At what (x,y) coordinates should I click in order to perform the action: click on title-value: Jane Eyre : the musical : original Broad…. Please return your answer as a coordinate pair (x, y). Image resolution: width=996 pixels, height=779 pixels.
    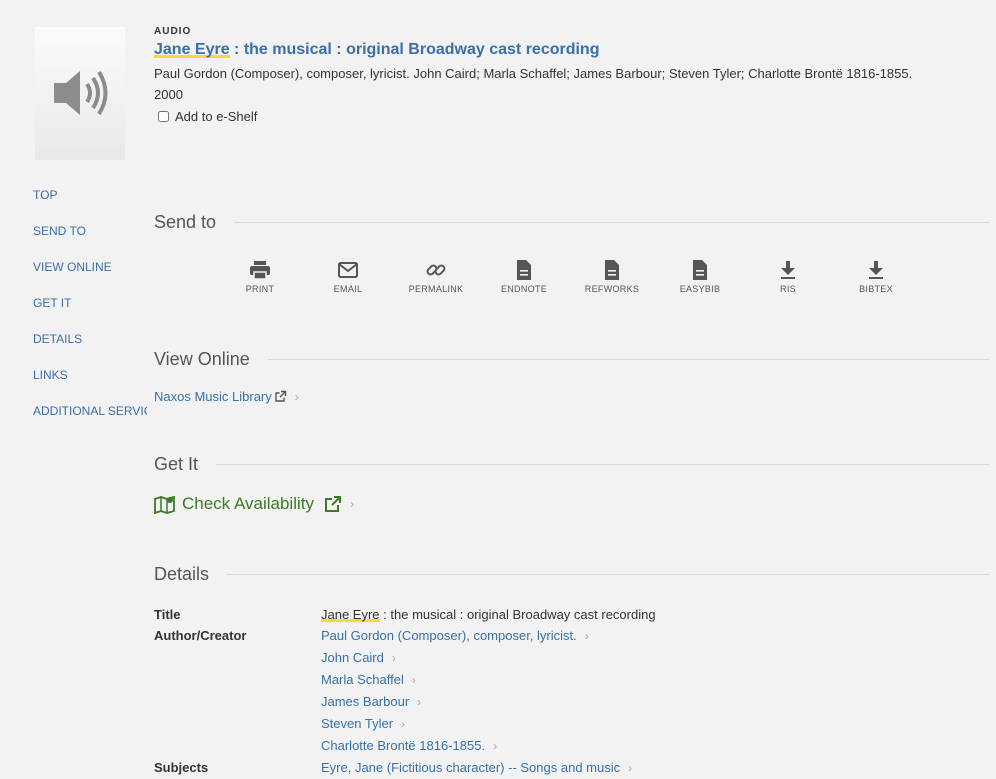
    Looking at the image, I should click on (488, 614).